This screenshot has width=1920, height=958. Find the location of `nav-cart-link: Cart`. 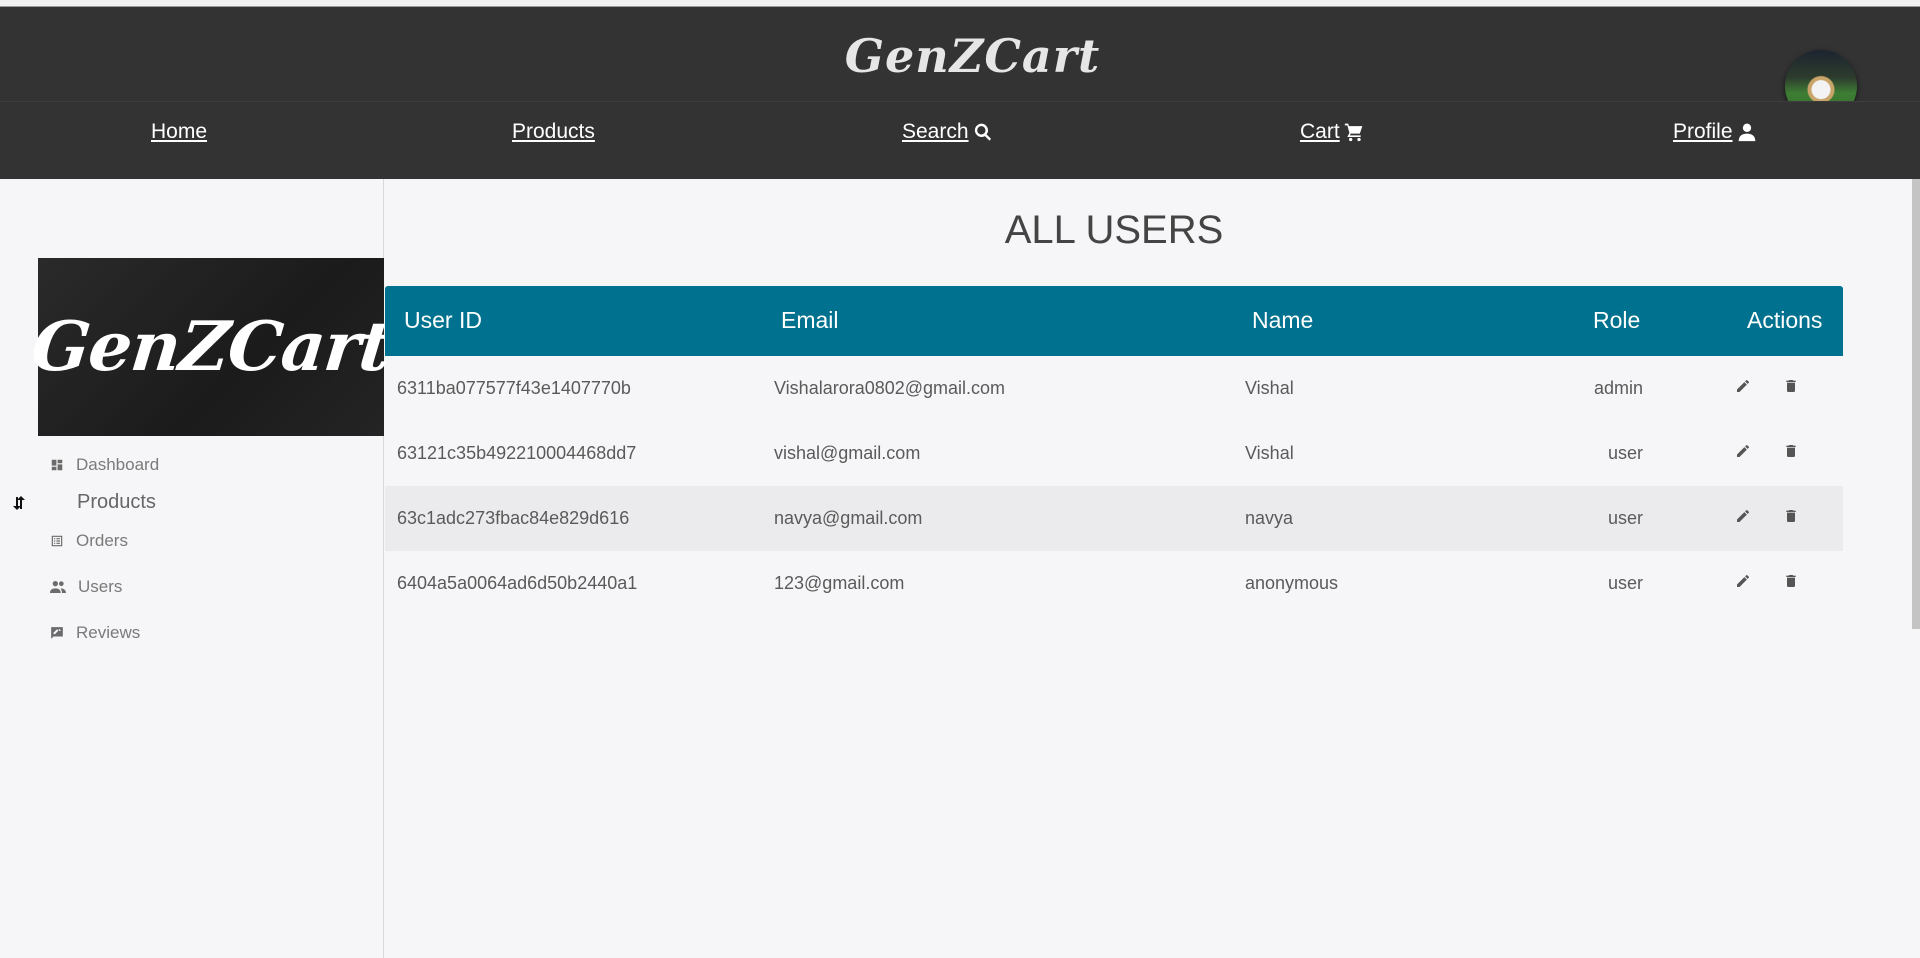

nav-cart-link: Cart is located at coordinates (1332, 132).